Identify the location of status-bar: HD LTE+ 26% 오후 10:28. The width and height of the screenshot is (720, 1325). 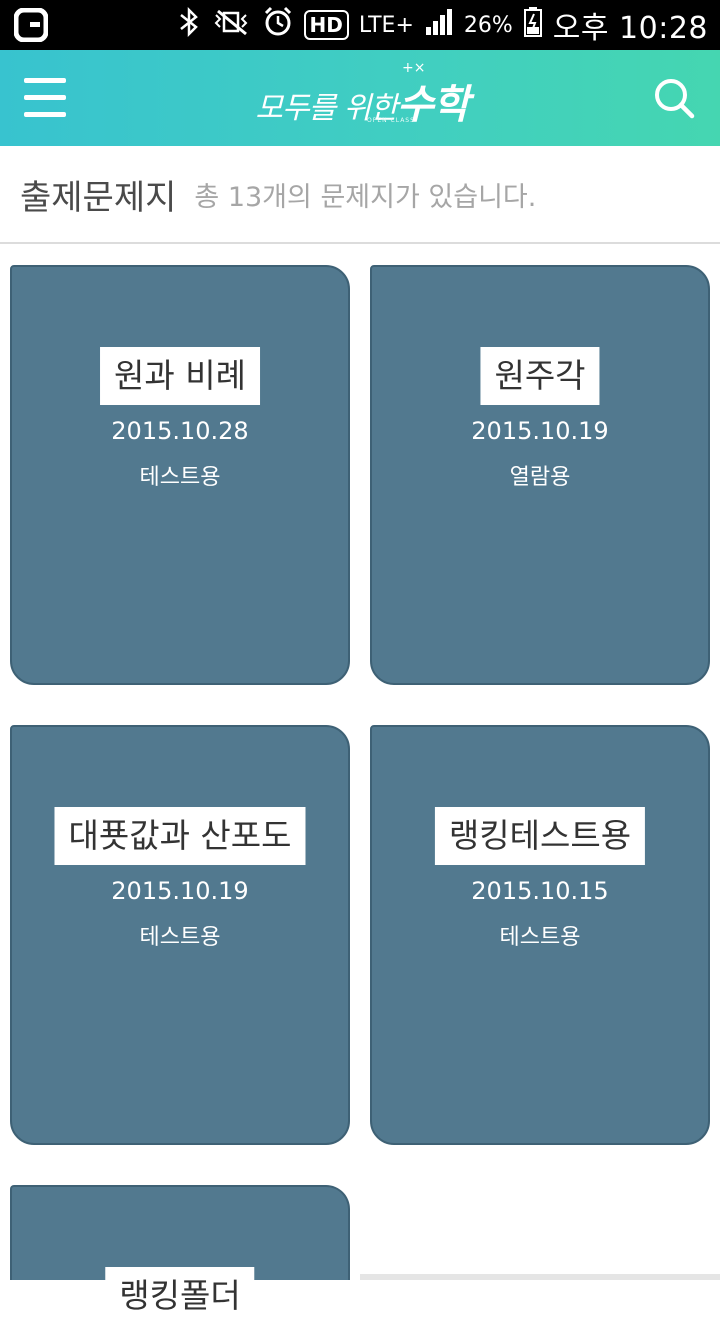
(360, 25).